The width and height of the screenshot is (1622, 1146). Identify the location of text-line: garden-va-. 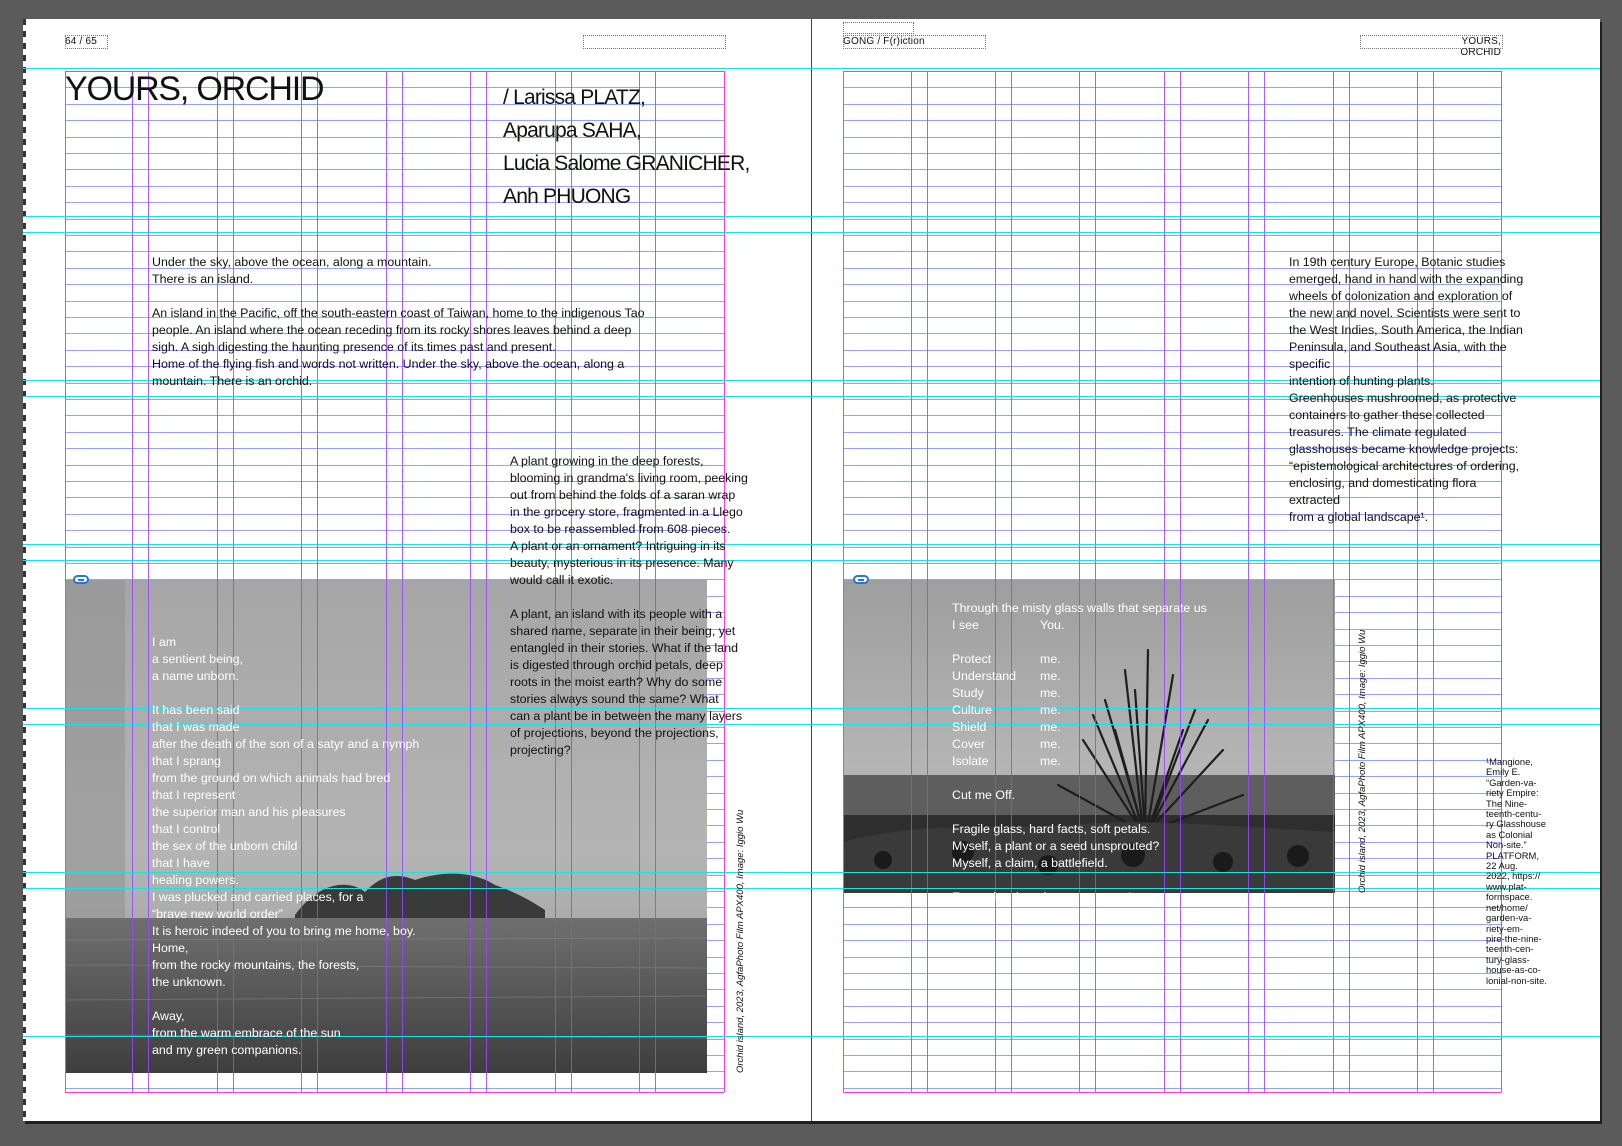
(1509, 918).